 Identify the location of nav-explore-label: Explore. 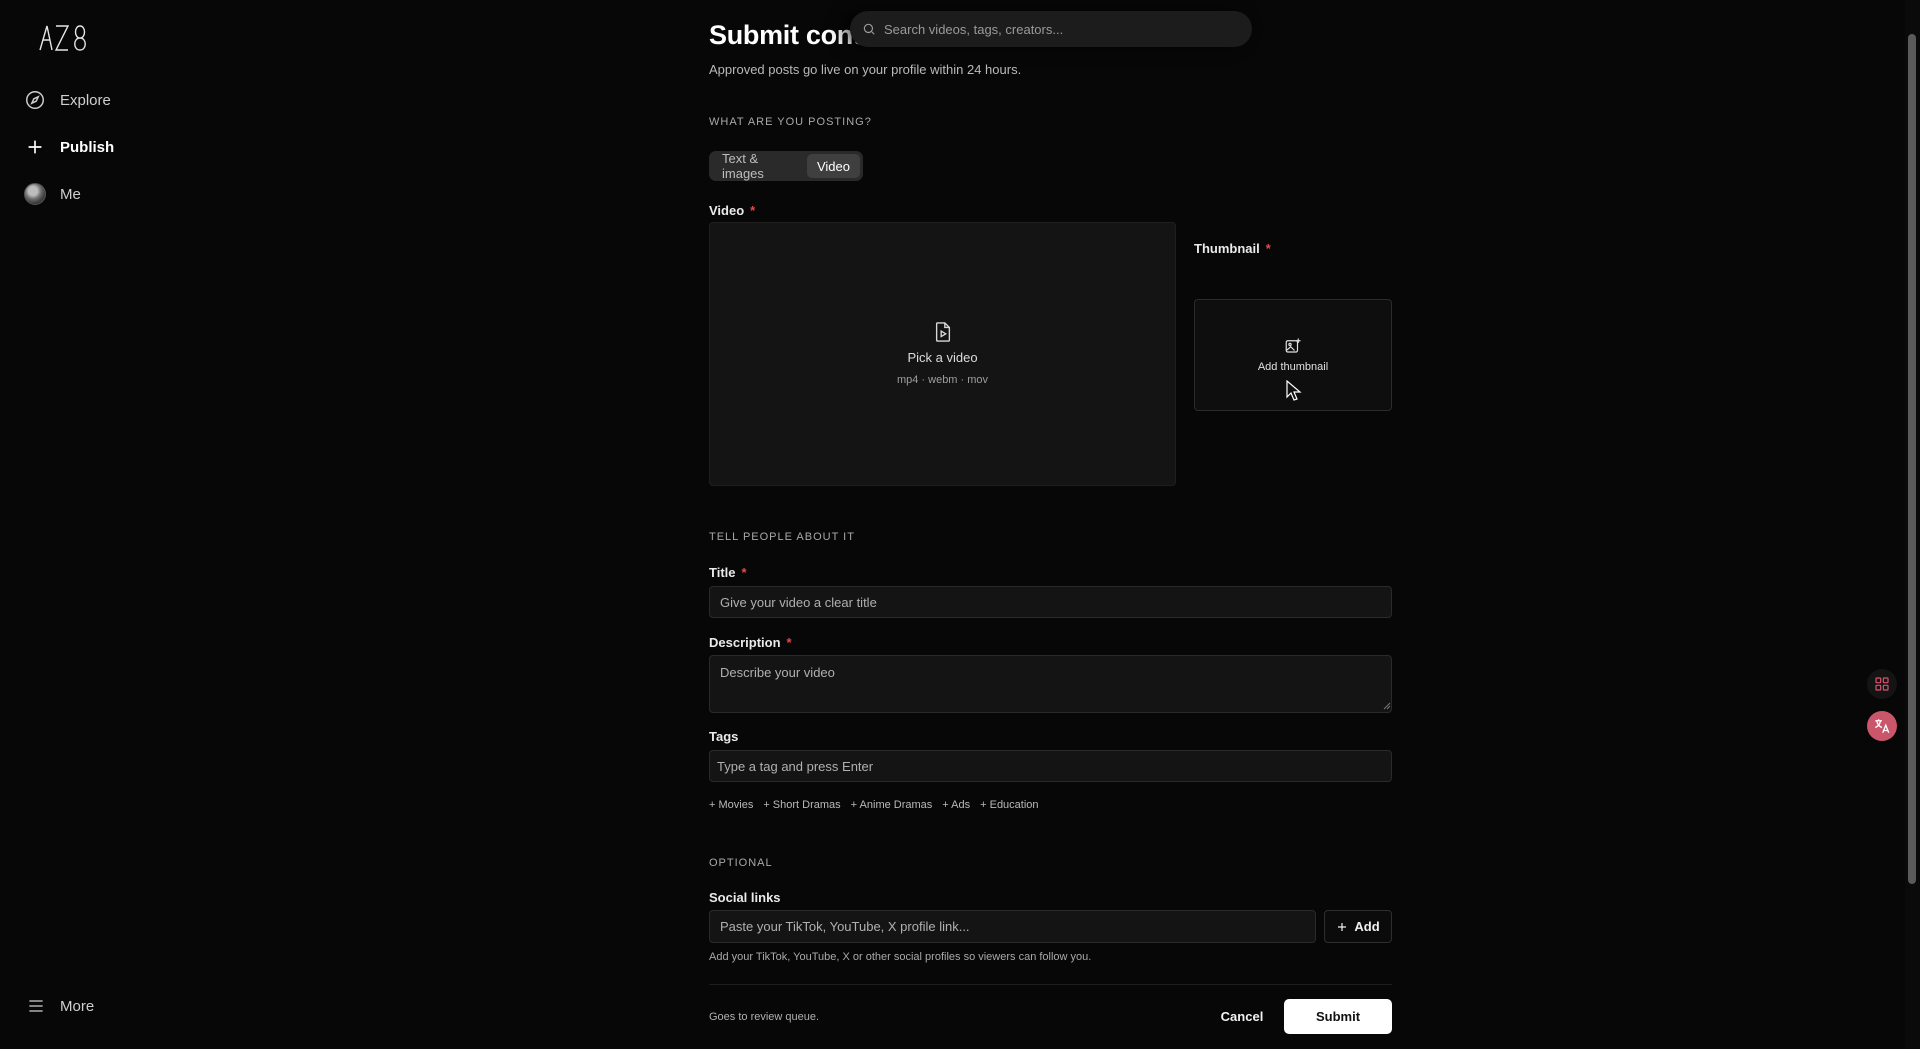
(85, 100).